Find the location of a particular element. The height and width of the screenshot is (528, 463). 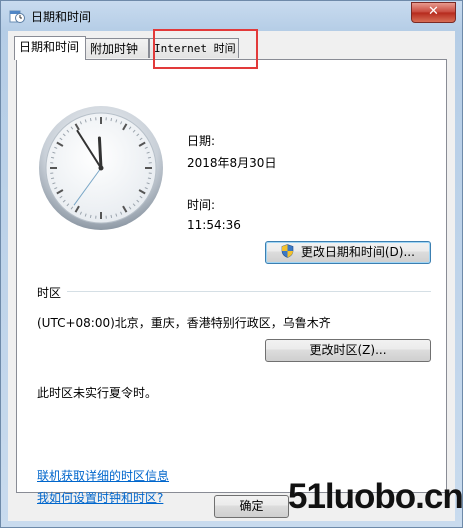

timezone-info-link: 联机获取详细的时区信息 is located at coordinates (103, 475).